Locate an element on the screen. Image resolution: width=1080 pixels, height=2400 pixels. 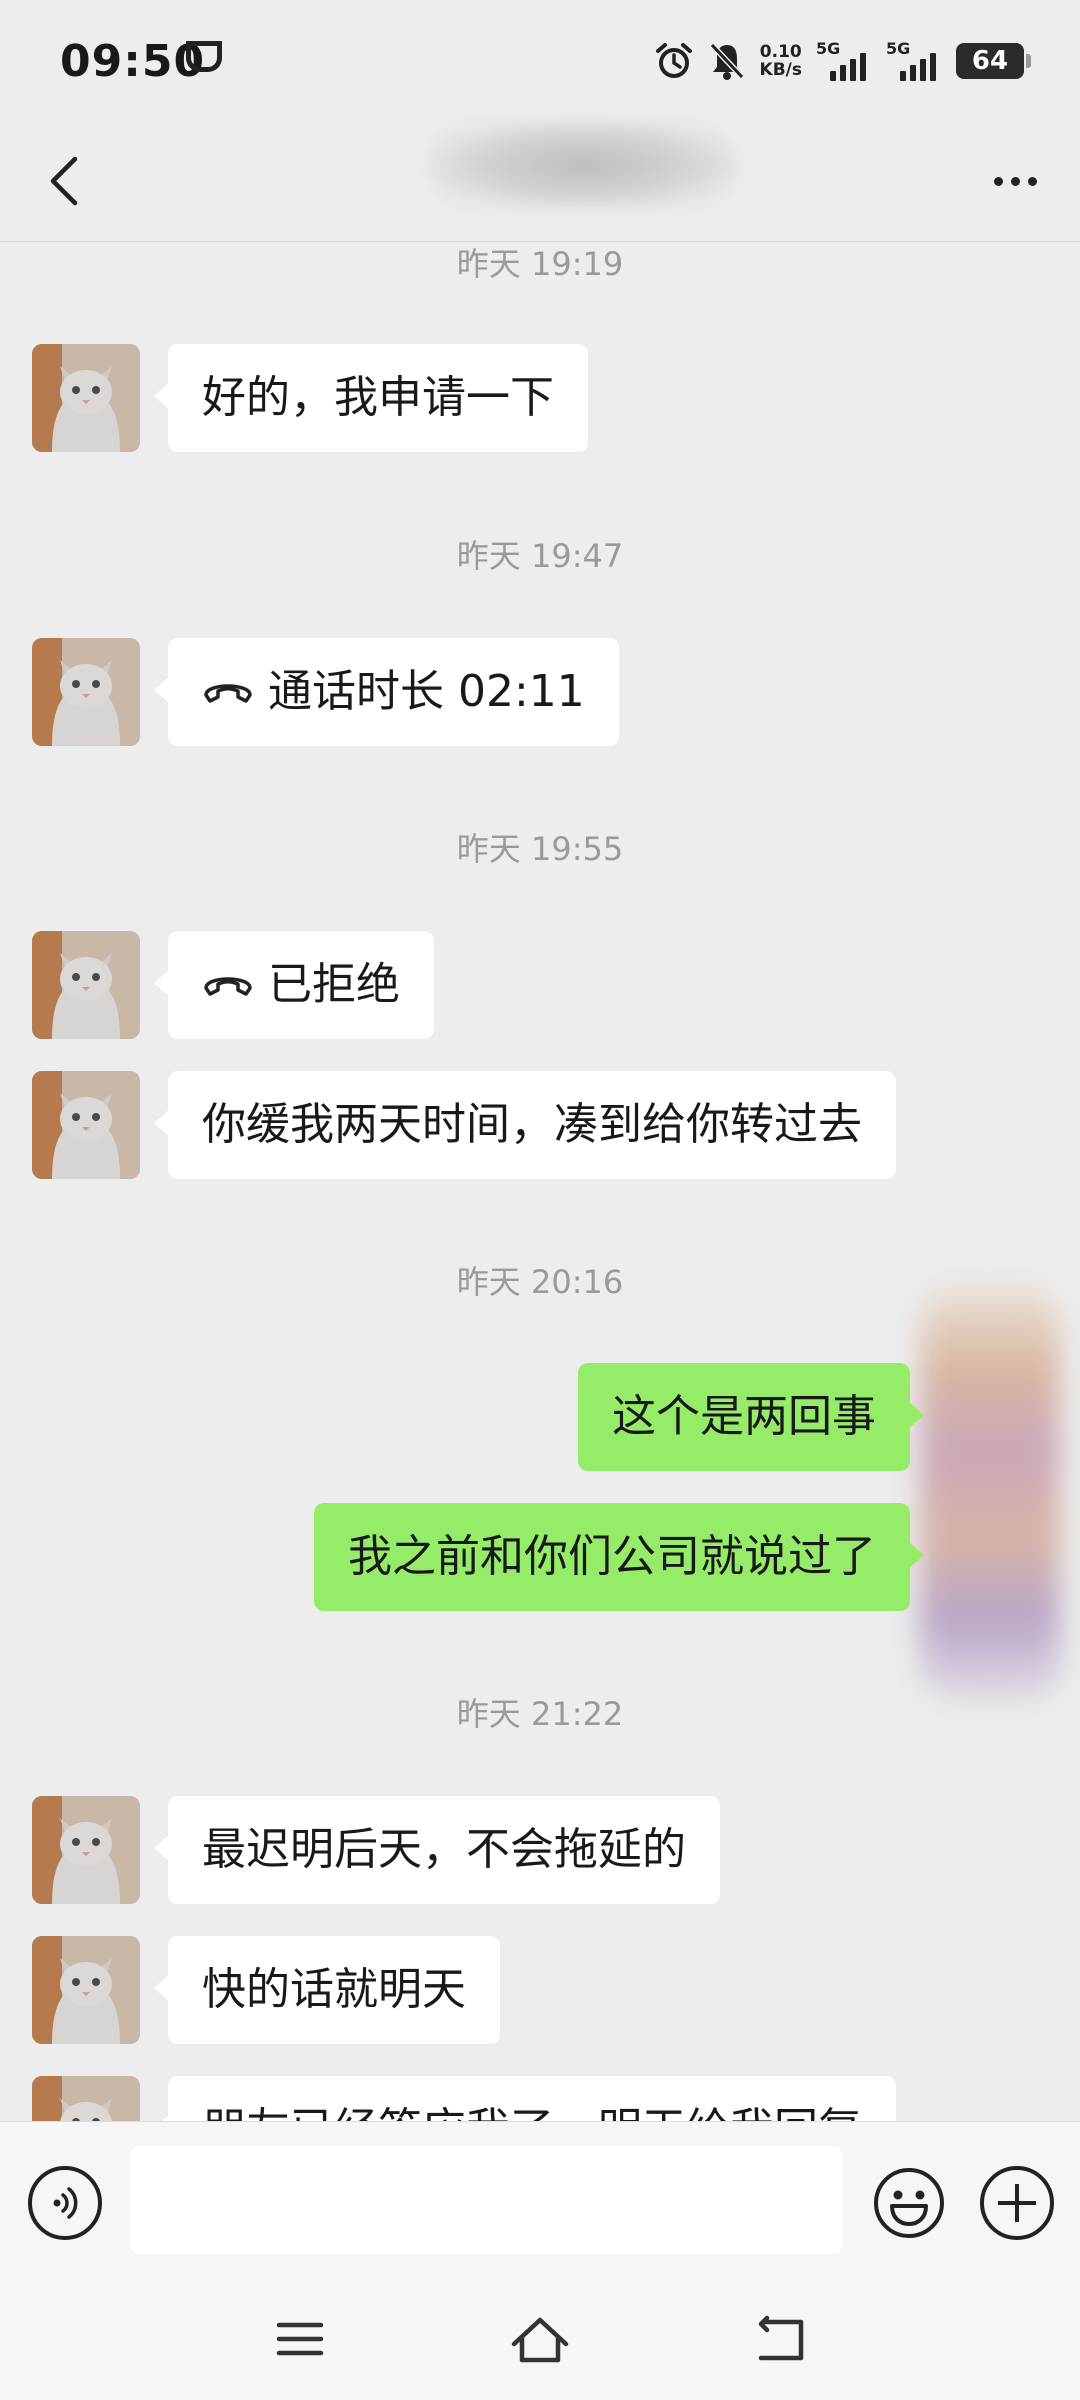
message-row-outgoing: 我之前和你们公司就说过了 is located at coordinates (540, 1557).